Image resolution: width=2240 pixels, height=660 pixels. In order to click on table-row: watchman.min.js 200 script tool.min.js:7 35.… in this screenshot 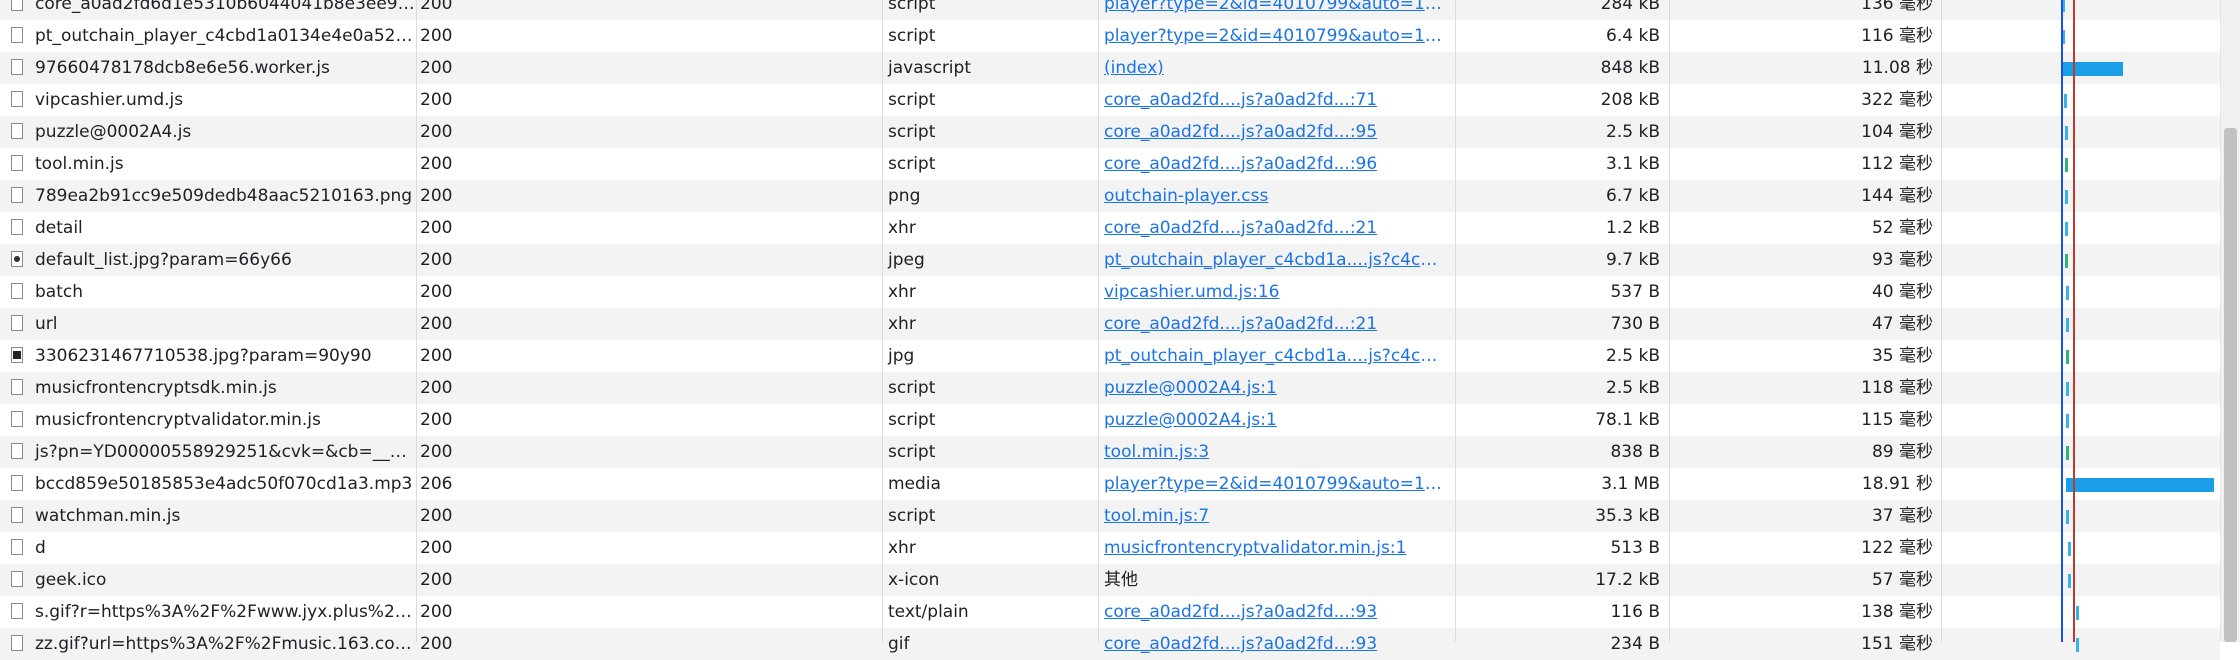, I will do `click(1110, 516)`.